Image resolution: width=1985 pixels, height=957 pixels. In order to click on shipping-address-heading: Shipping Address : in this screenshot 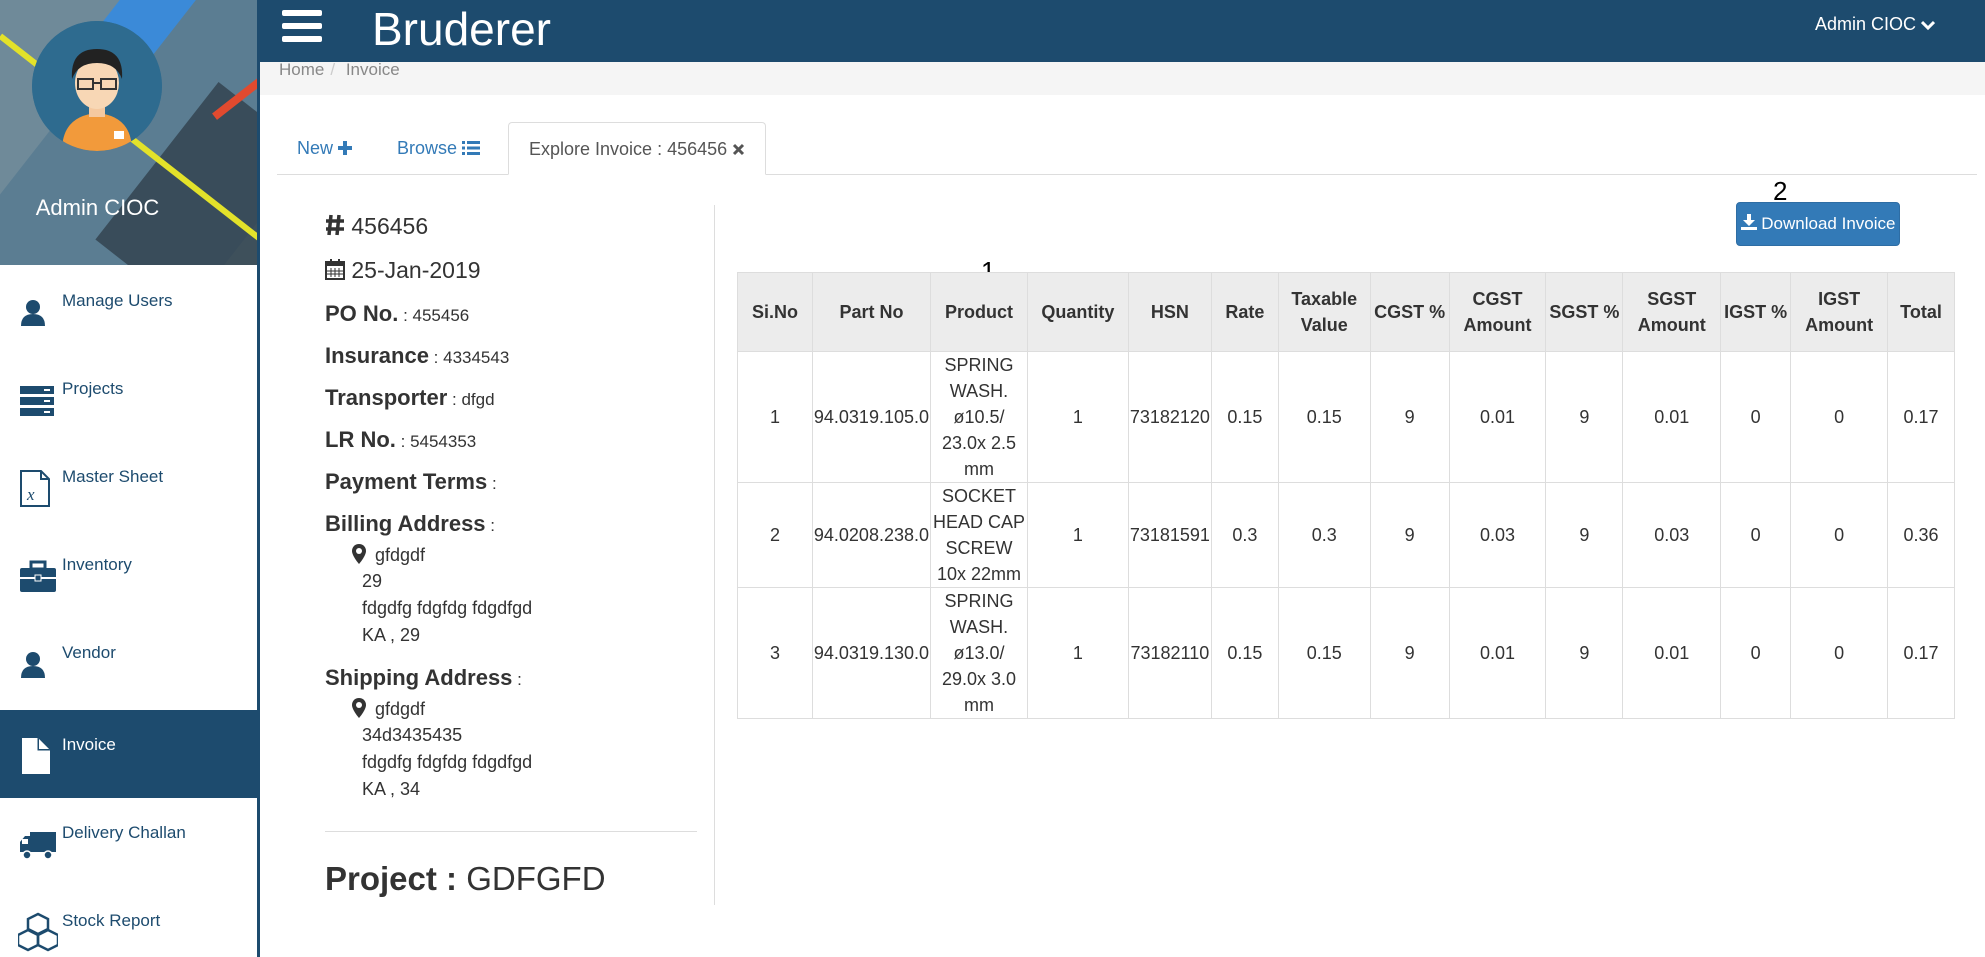, I will do `click(423, 678)`.